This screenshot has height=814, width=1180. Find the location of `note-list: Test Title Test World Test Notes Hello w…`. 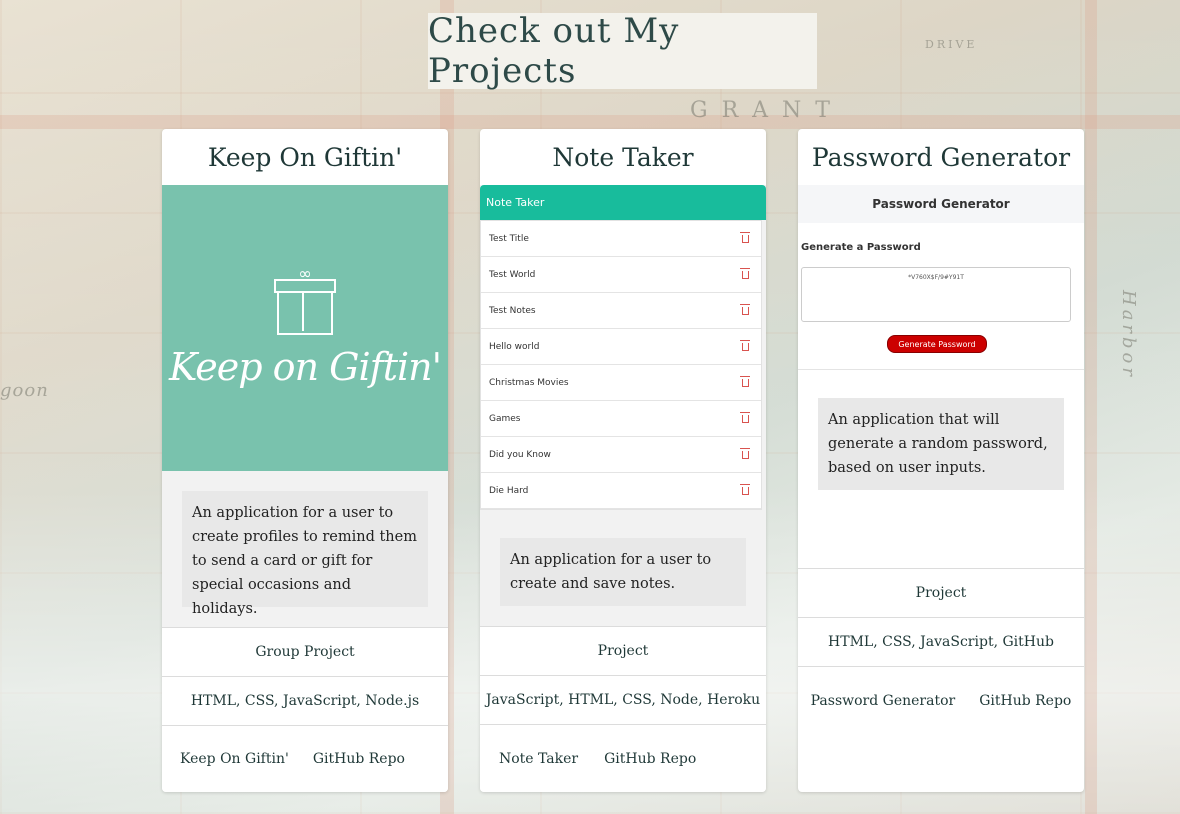

note-list: Test Title Test World Test Notes Hello w… is located at coordinates (621, 365).